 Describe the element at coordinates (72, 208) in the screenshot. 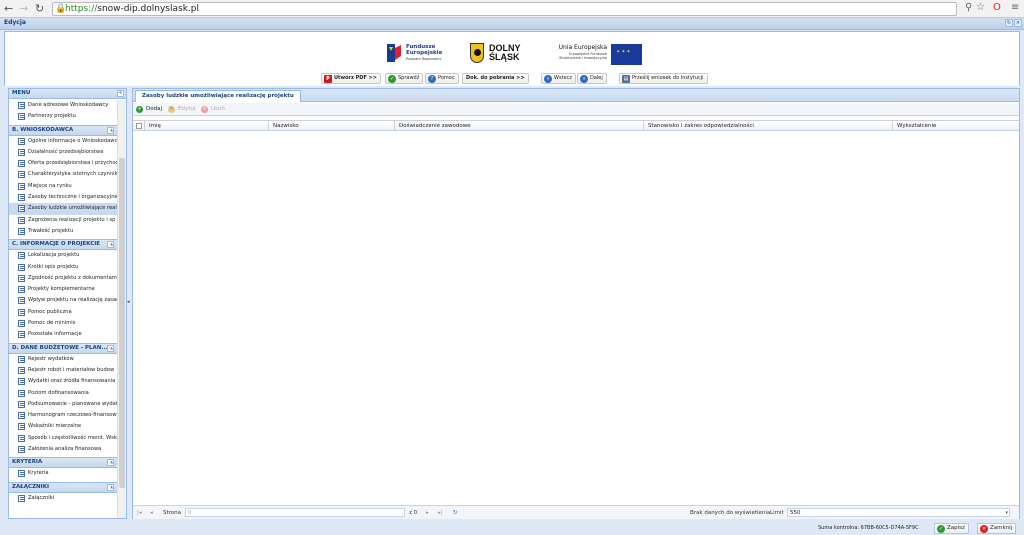

I see `sidebar-item-label: Zasoby ludzkie umożliwiające realizację` at that location.